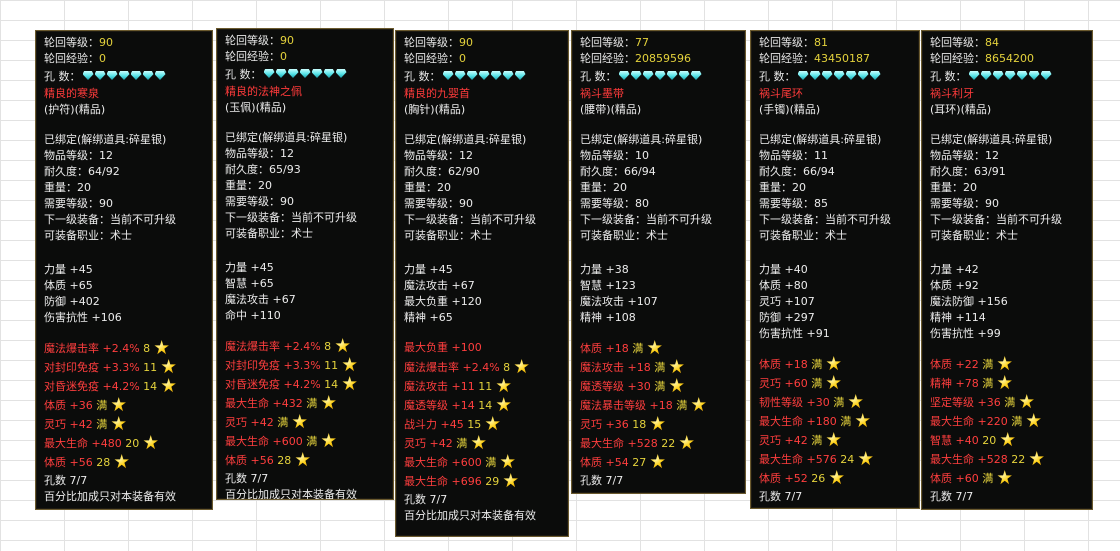  I want to click on affix-name: 对封印免疫, so click(71, 367).